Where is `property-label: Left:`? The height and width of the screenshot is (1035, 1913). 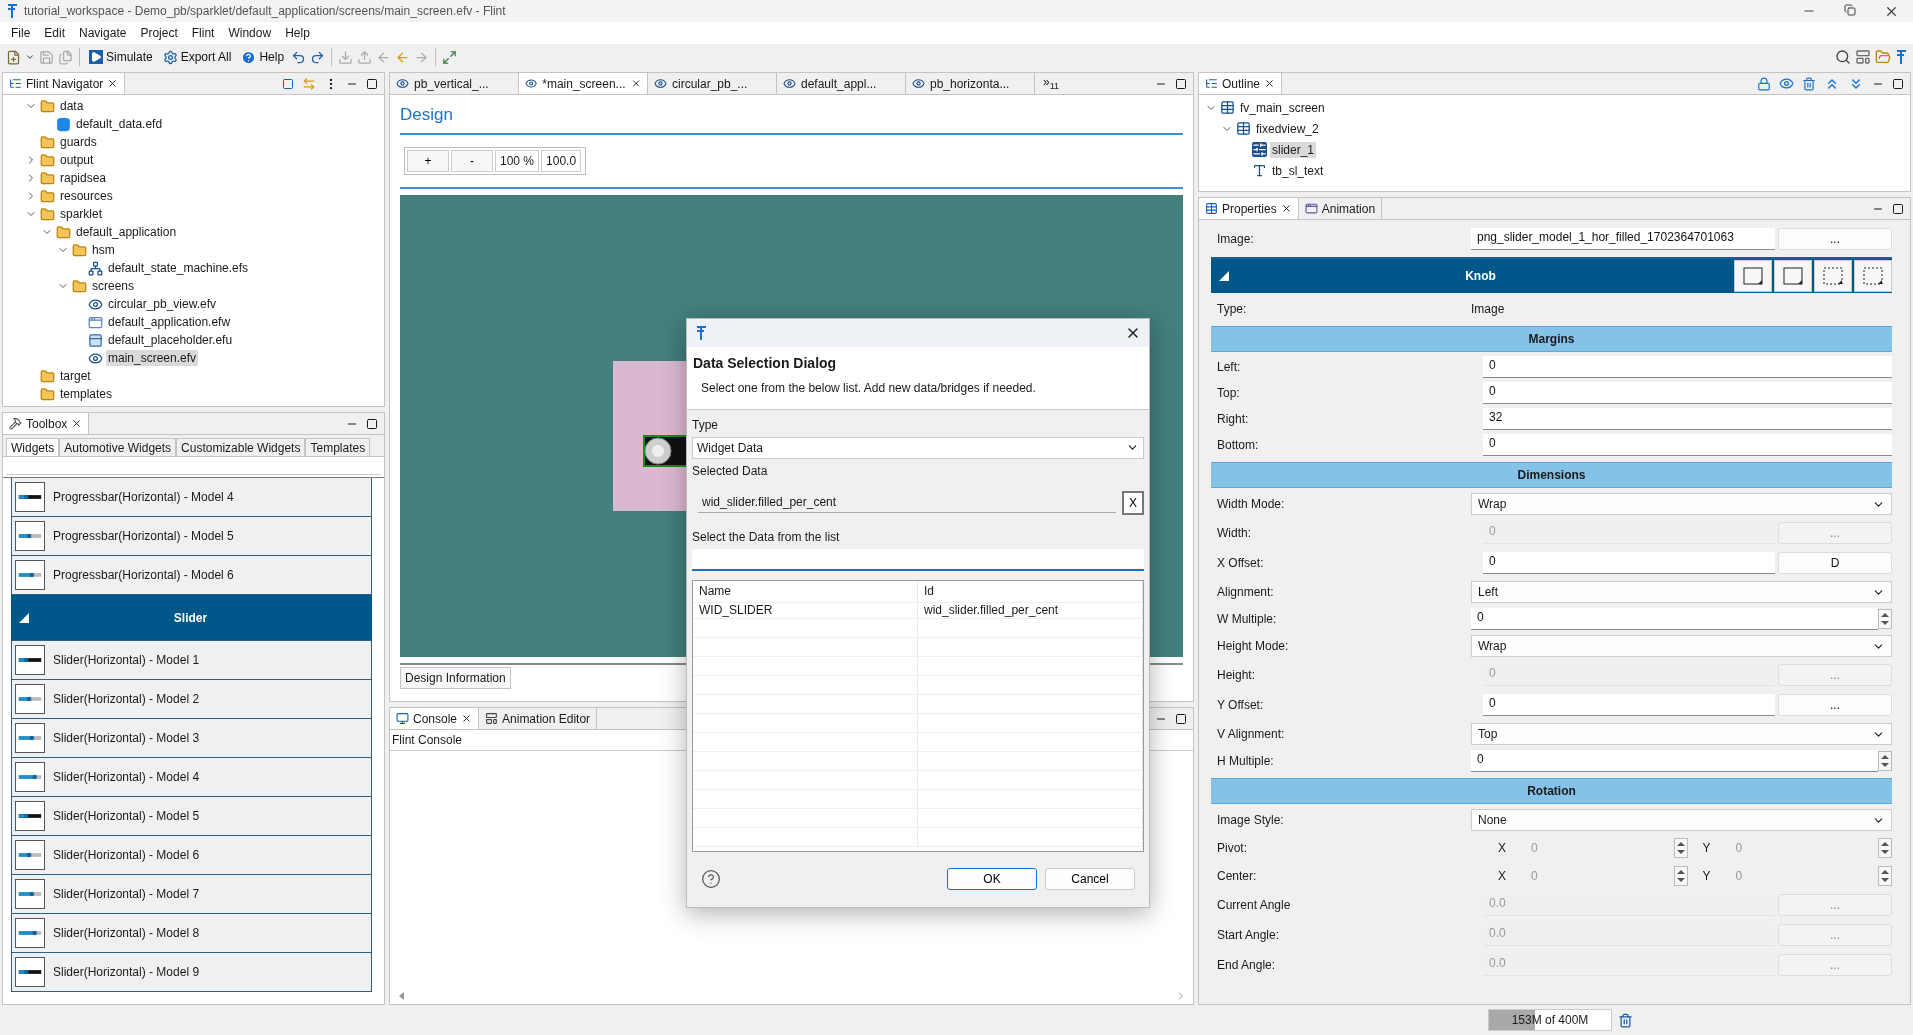
property-label: Left: is located at coordinates (1229, 367).